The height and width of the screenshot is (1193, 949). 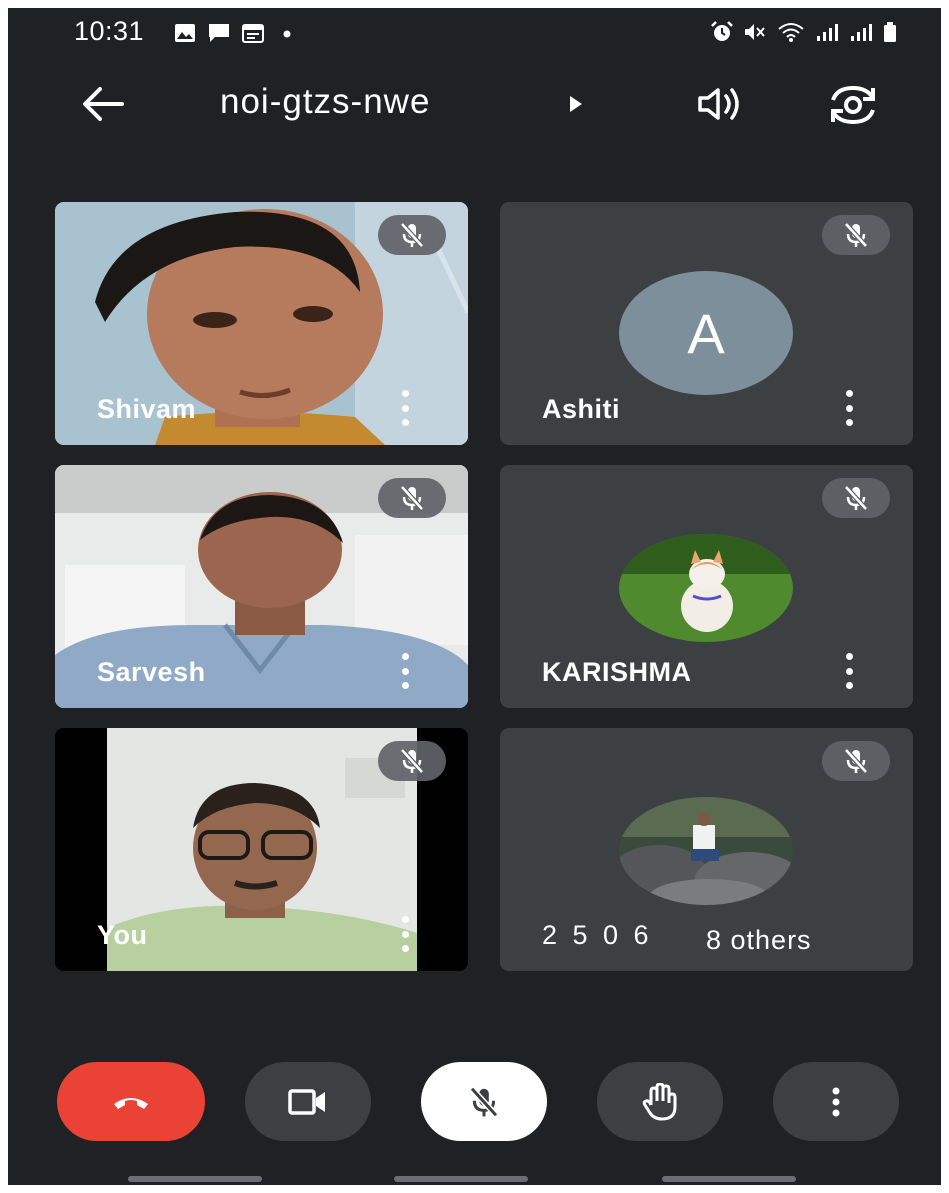 What do you see at coordinates (890, 32) in the screenshot?
I see `battery-icon` at bounding box center [890, 32].